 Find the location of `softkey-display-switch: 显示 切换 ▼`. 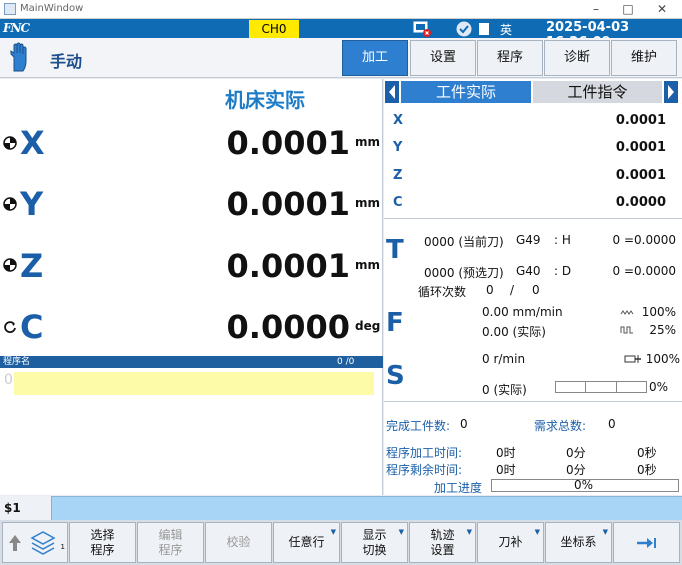

softkey-display-switch: 显示 切换 ▼ is located at coordinates (374, 542).